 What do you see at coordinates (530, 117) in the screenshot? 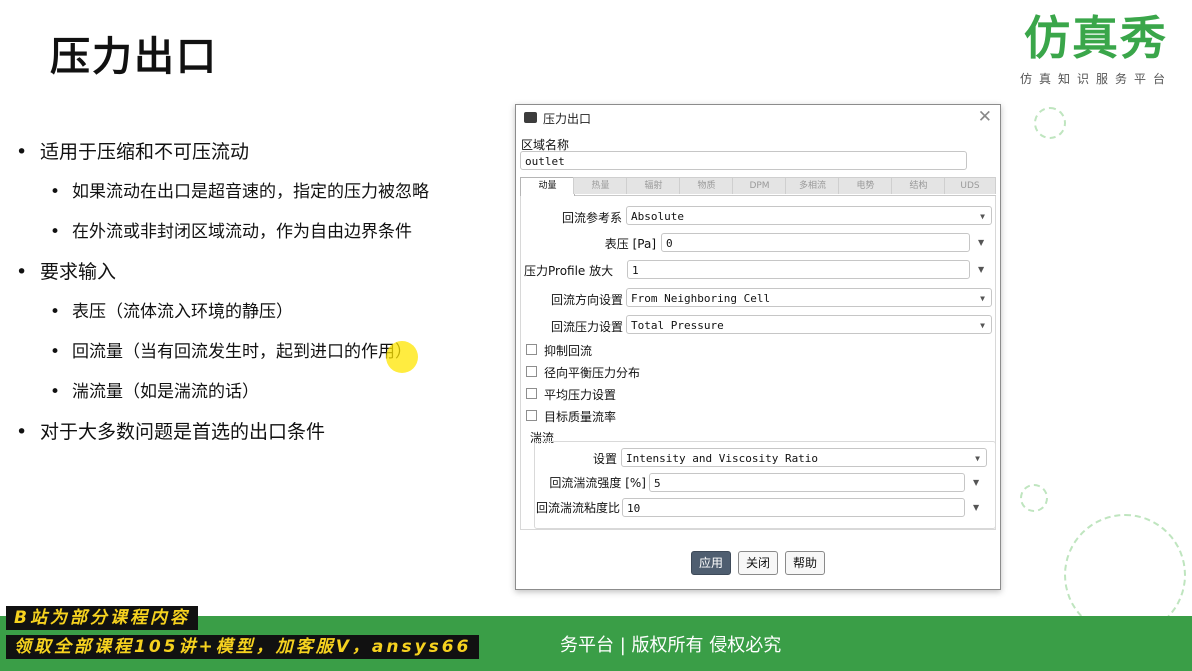
I see `app-icon` at bounding box center [530, 117].